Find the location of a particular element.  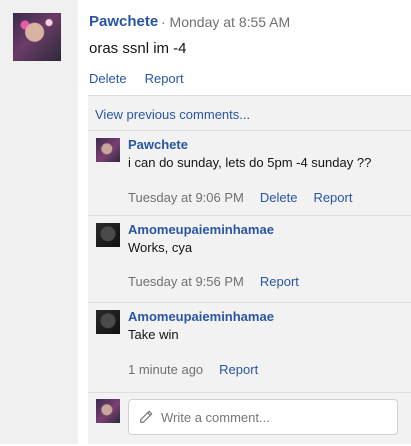

report-post-link: Report is located at coordinates (164, 78).